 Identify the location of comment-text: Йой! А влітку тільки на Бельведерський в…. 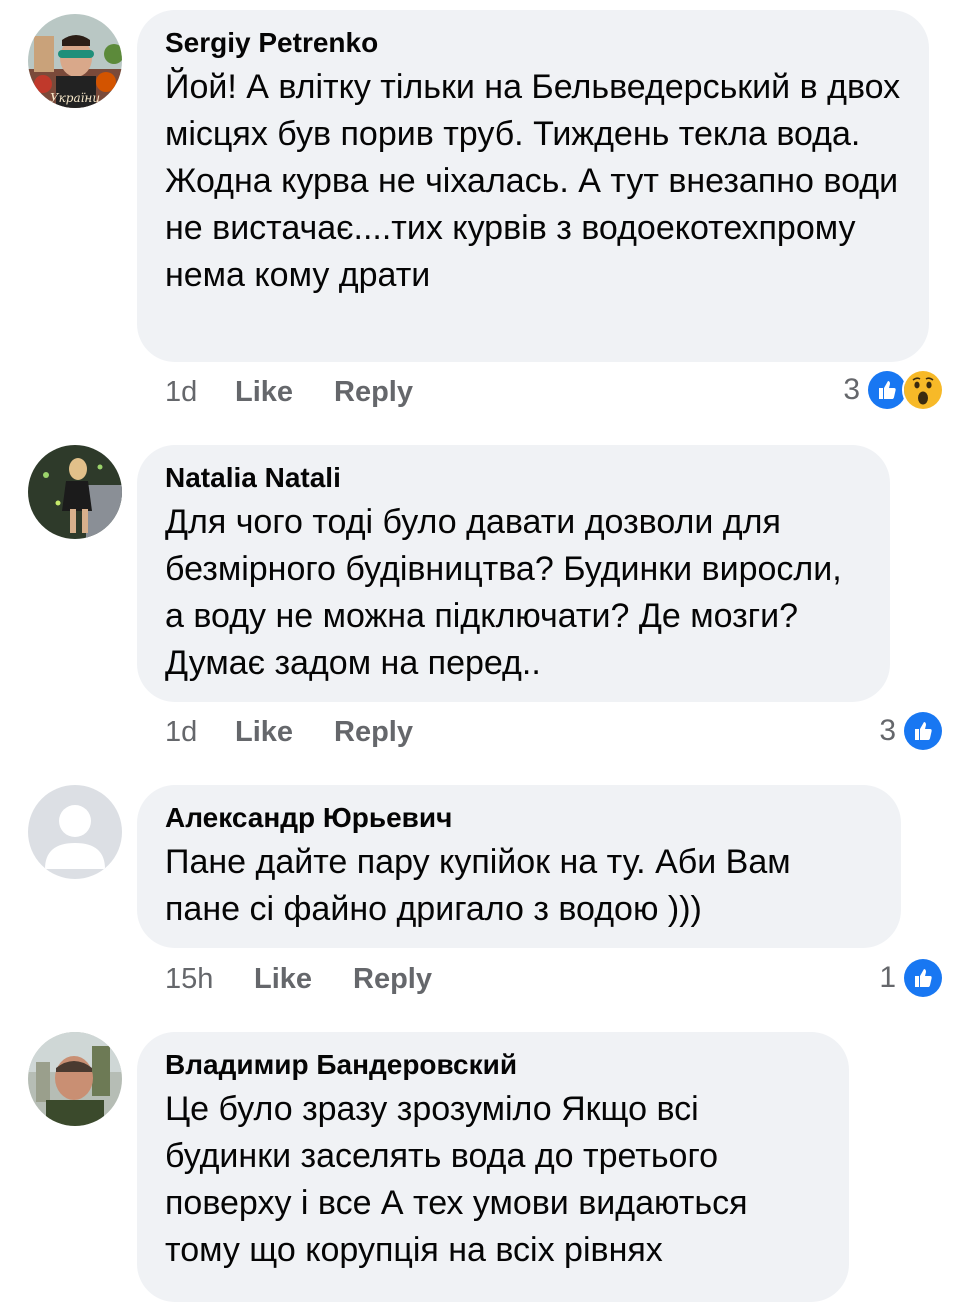
(533, 181).